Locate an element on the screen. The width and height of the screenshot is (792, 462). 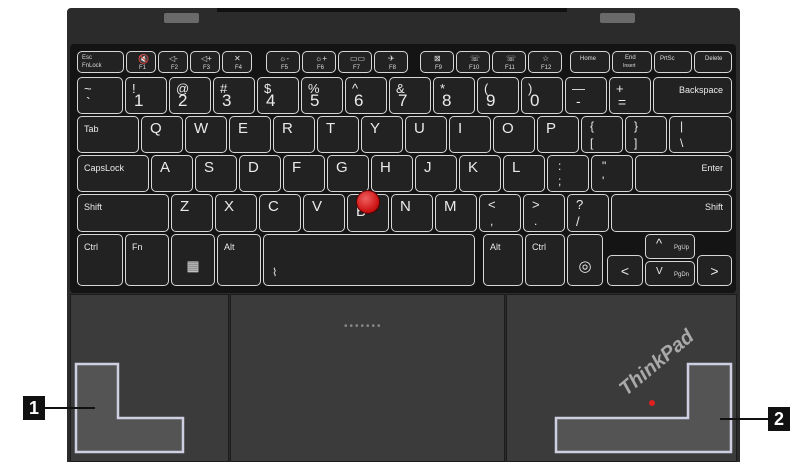
callout-1-leader is located at coordinates (70, 408).